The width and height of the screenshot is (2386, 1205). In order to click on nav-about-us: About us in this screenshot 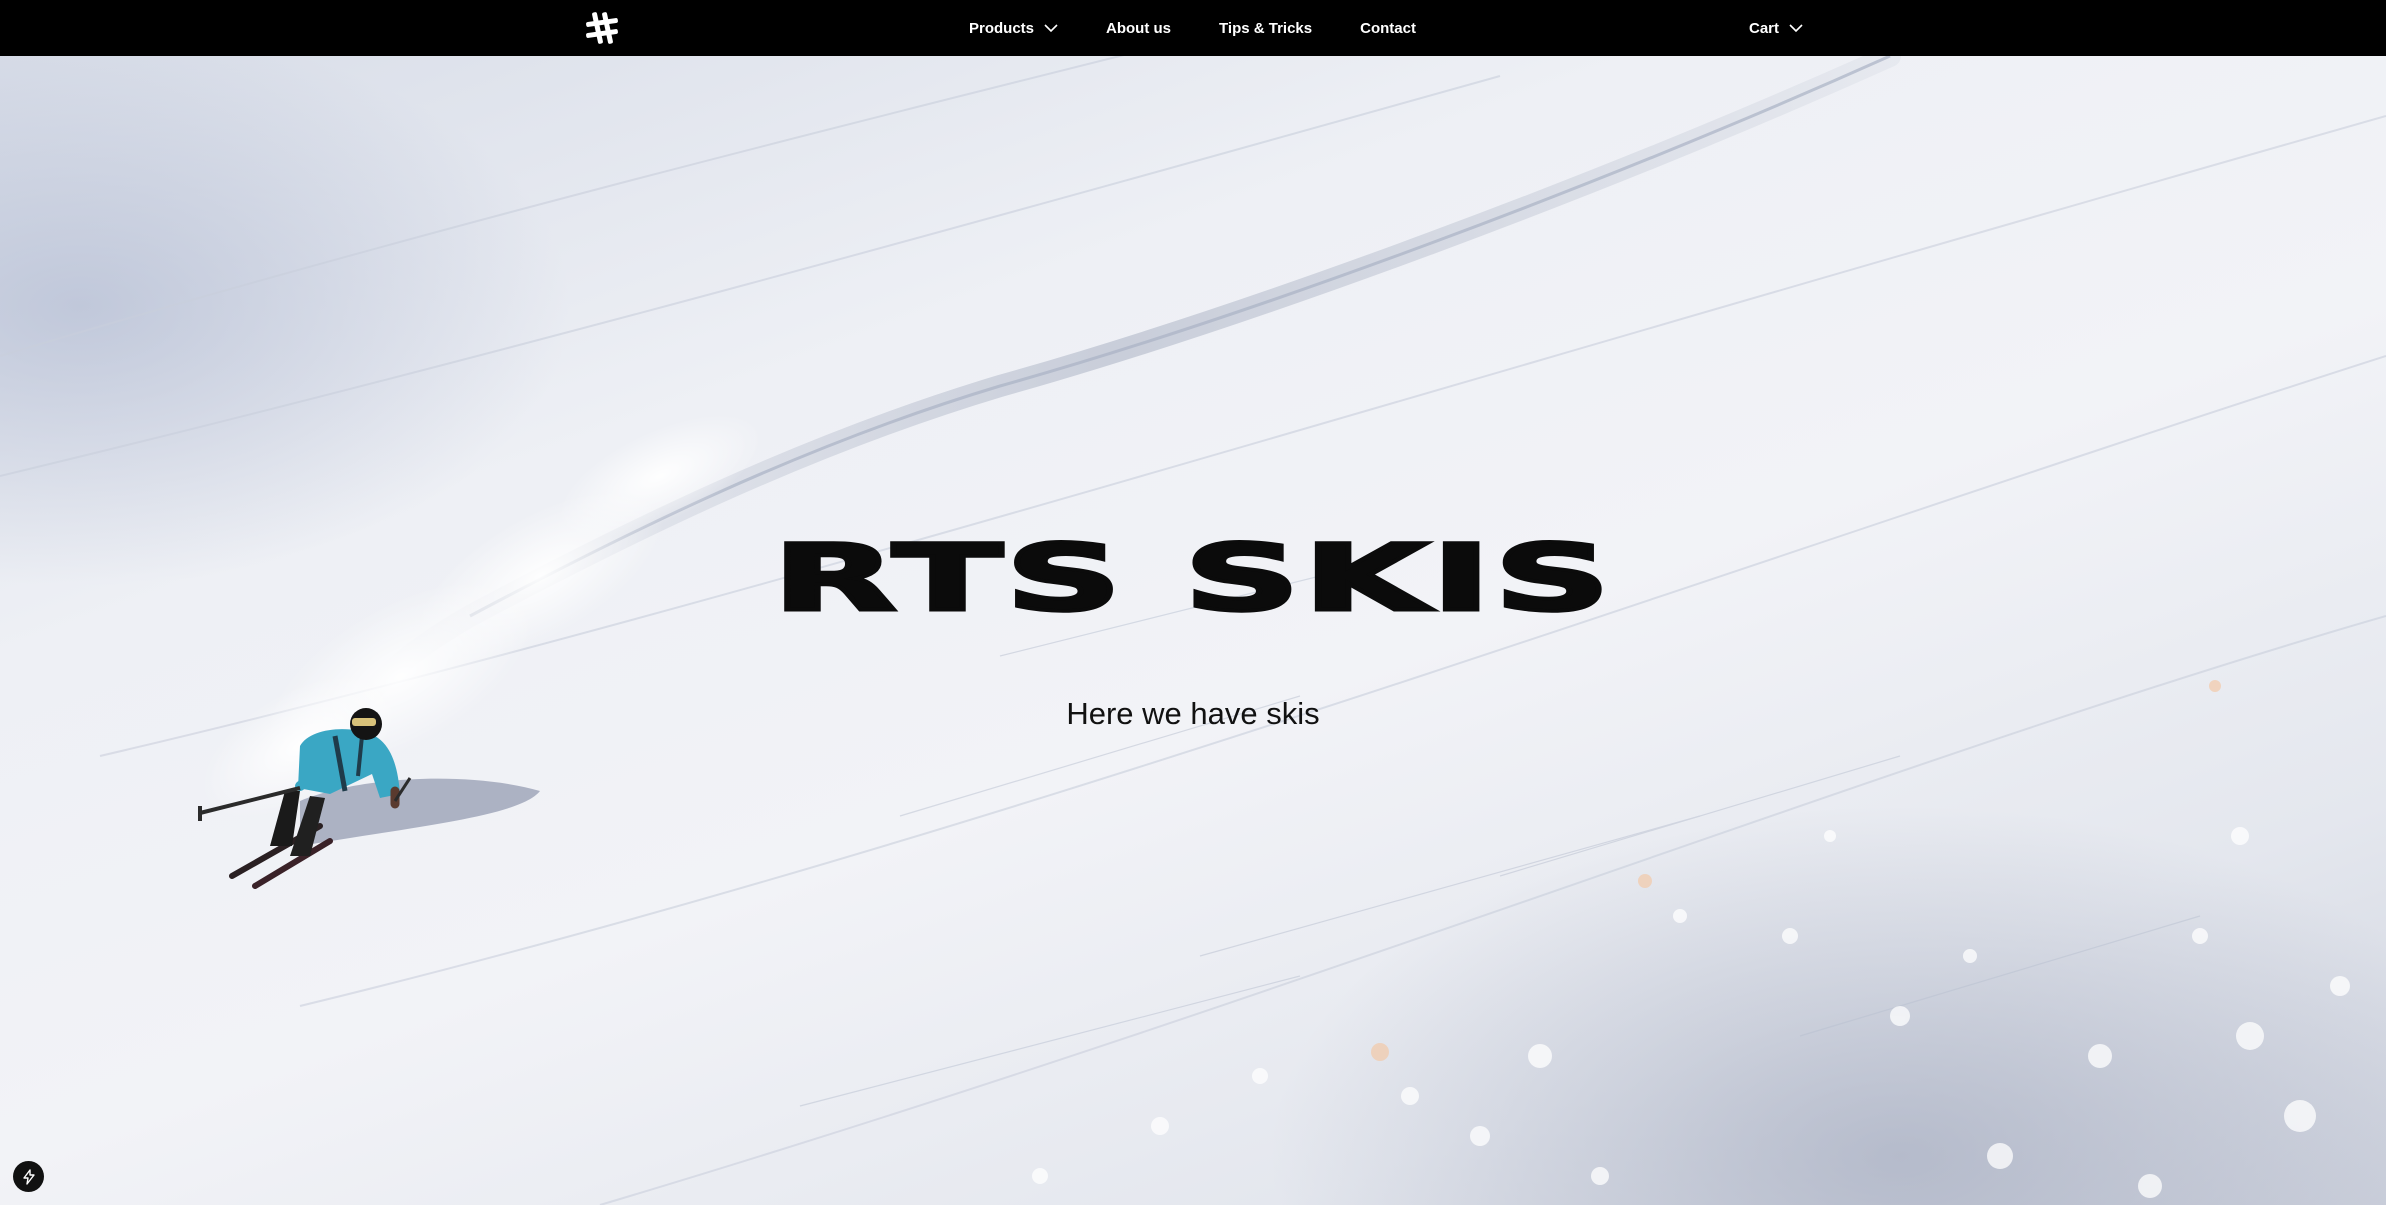, I will do `click(1138, 28)`.